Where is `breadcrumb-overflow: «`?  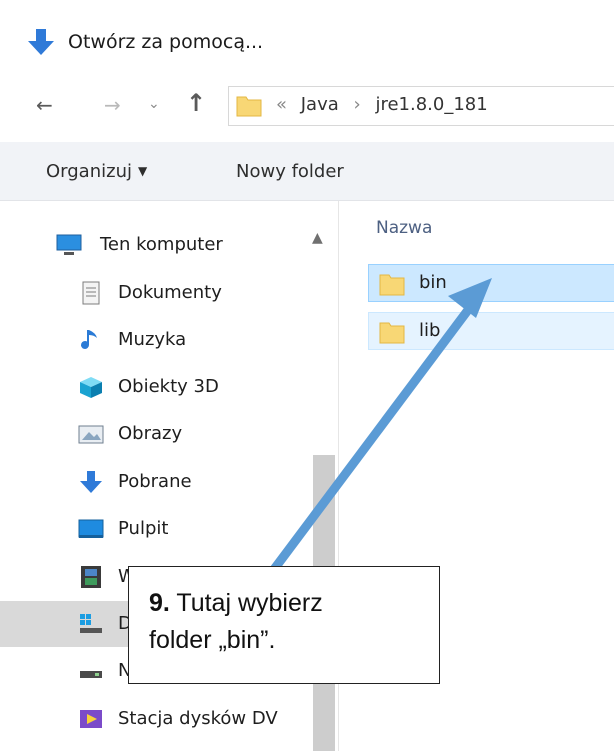 breadcrumb-overflow: « is located at coordinates (281, 104).